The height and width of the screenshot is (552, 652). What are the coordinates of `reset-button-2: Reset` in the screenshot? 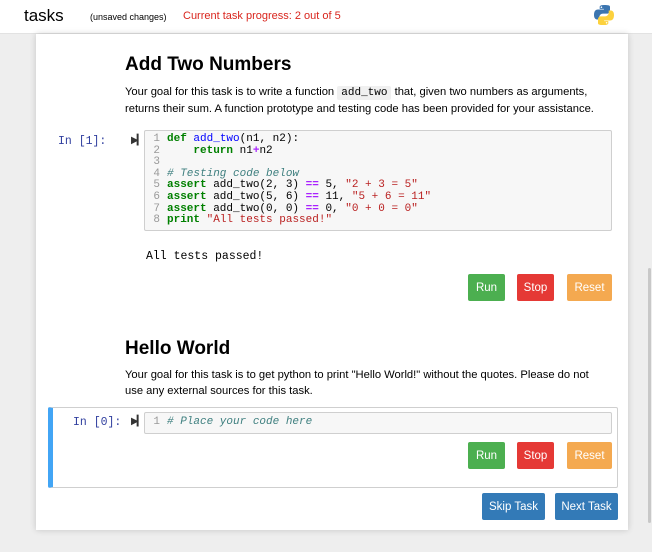 It's located at (589, 455).